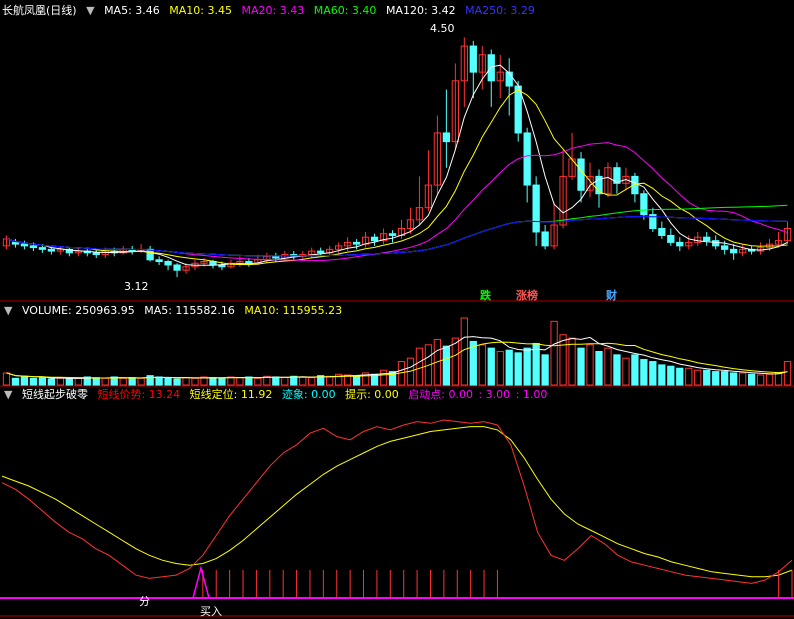 The height and width of the screenshot is (619, 794). What do you see at coordinates (420, 10) in the screenshot?
I see `ma120-label: MA120: 3.42` at bounding box center [420, 10].